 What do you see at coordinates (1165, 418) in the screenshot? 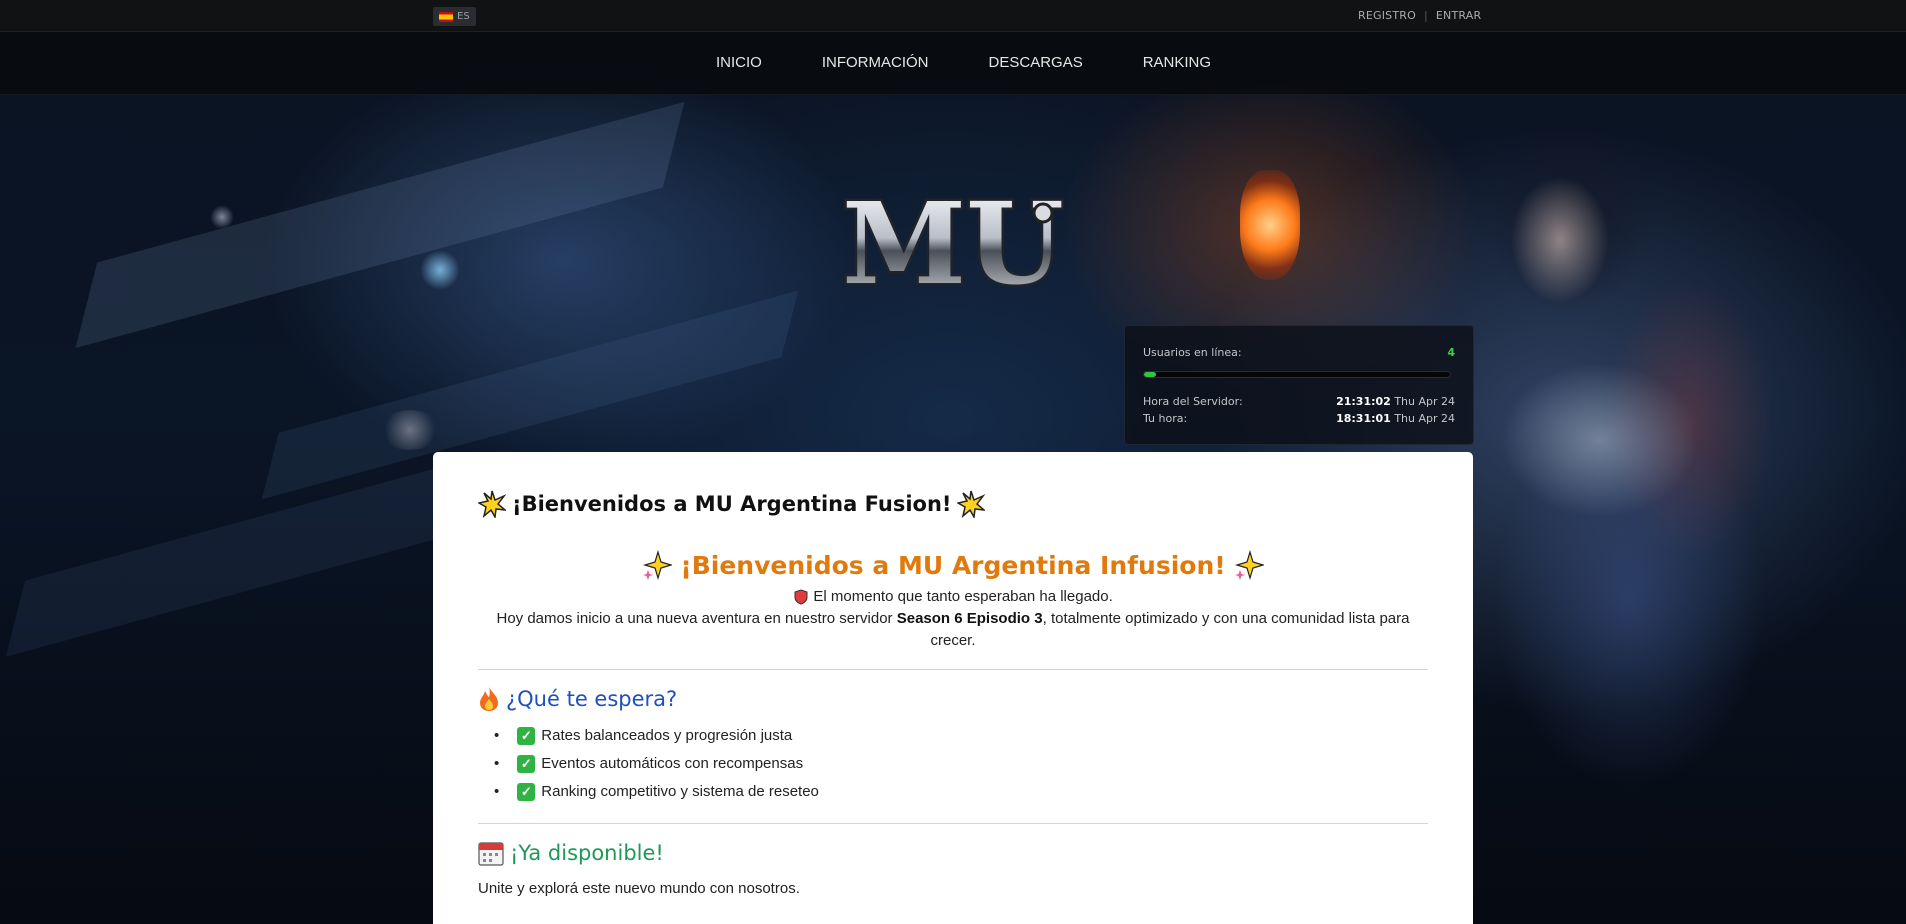
I see `your-time-label: Tu hora:` at bounding box center [1165, 418].